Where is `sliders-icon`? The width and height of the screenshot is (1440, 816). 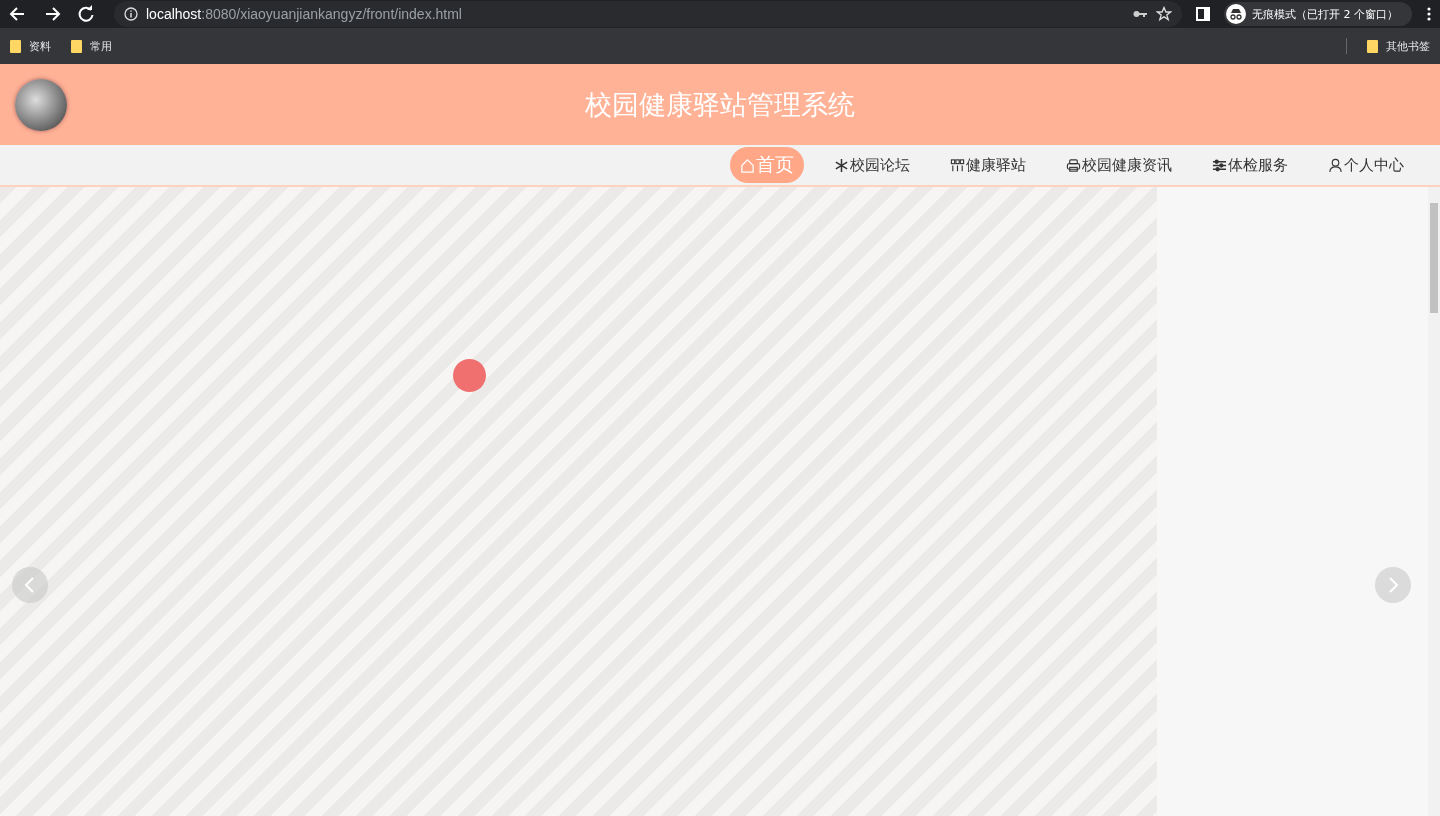 sliders-icon is located at coordinates (1219, 165).